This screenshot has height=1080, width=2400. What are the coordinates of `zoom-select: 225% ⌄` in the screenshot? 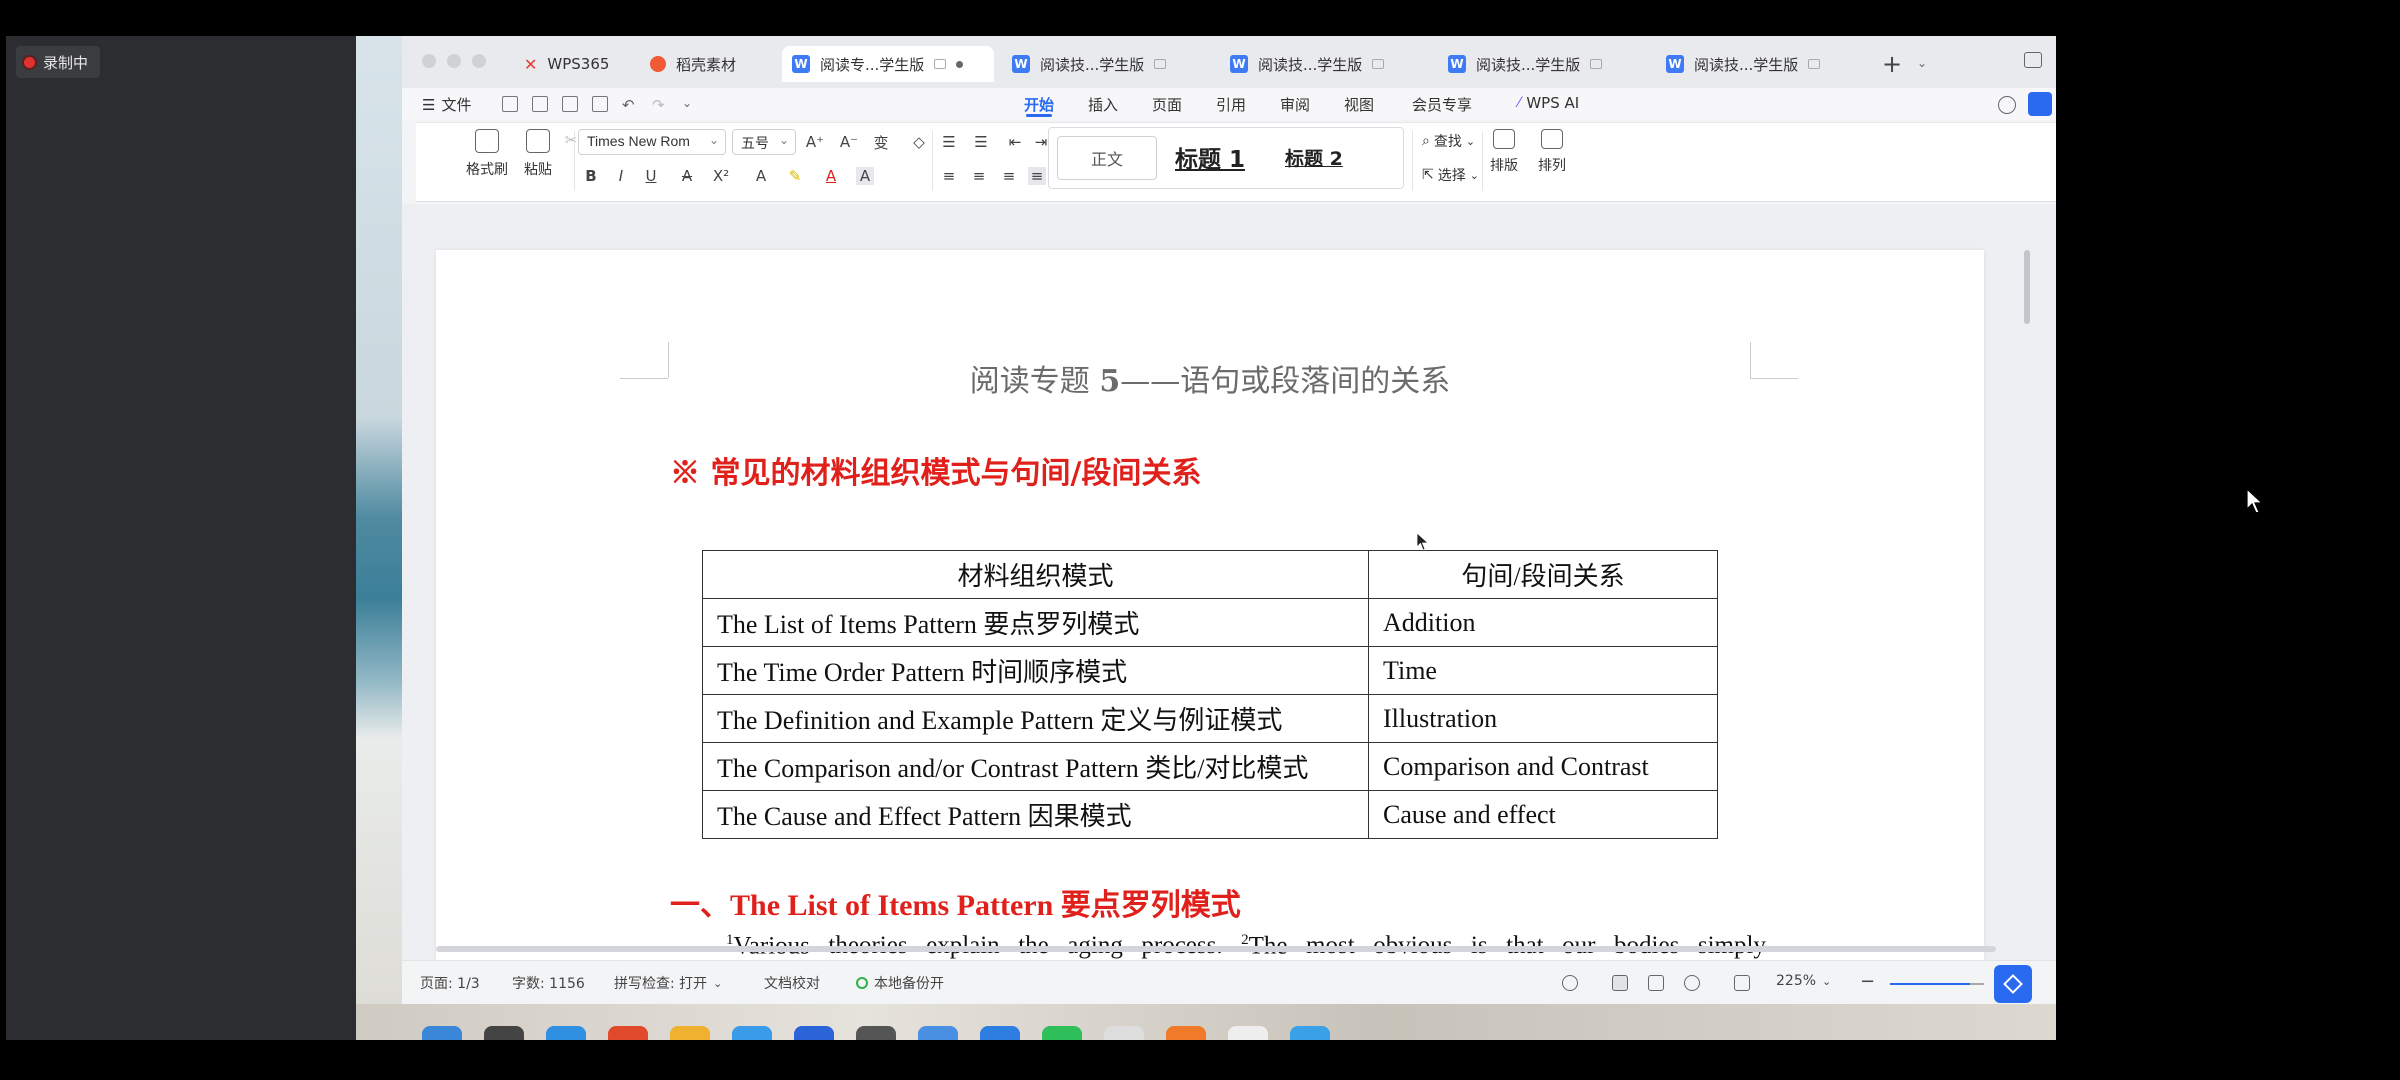 It's located at (1803, 981).